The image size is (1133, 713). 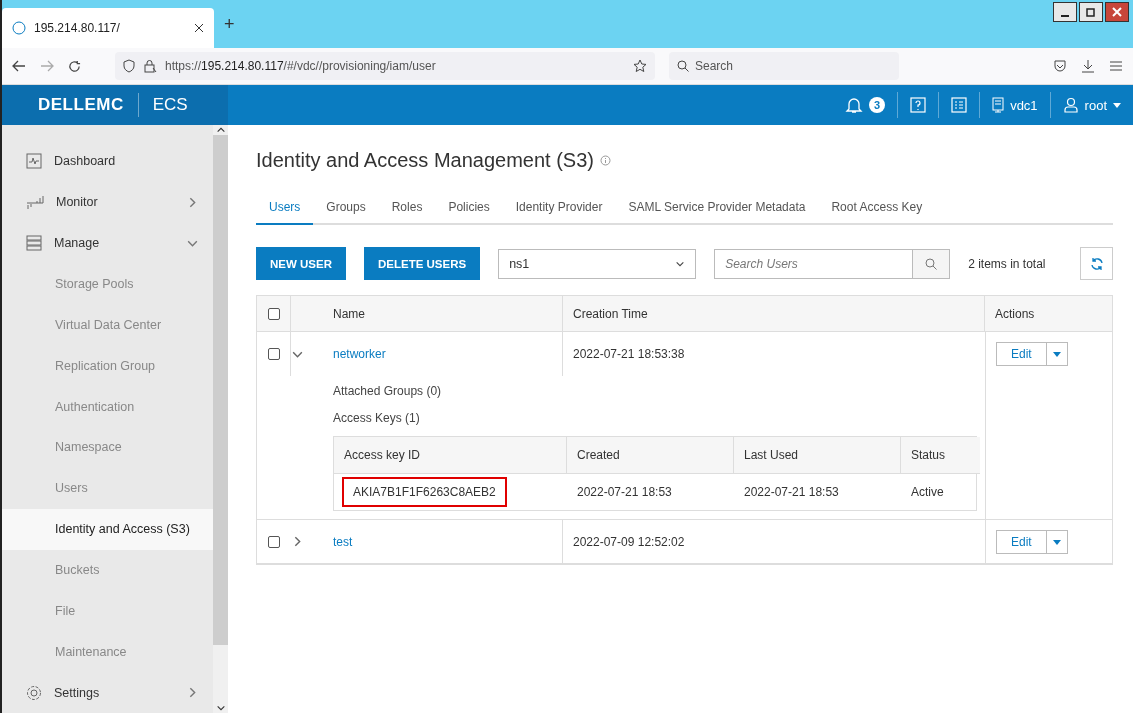 What do you see at coordinates (877, 209) in the screenshot?
I see `tab: Root Access Key` at bounding box center [877, 209].